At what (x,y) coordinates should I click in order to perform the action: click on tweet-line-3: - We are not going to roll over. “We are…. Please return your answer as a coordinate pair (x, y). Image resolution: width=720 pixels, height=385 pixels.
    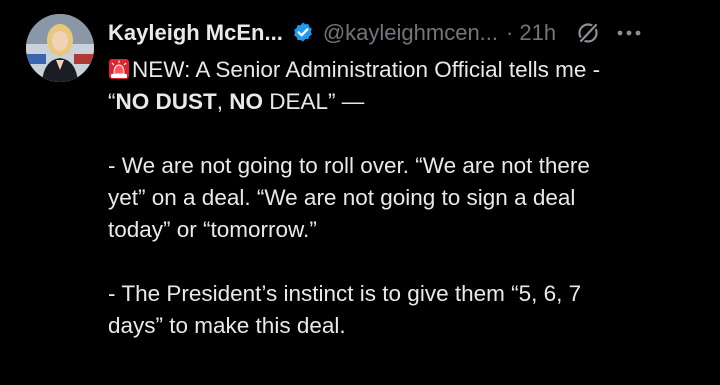
    Looking at the image, I should click on (349, 165).